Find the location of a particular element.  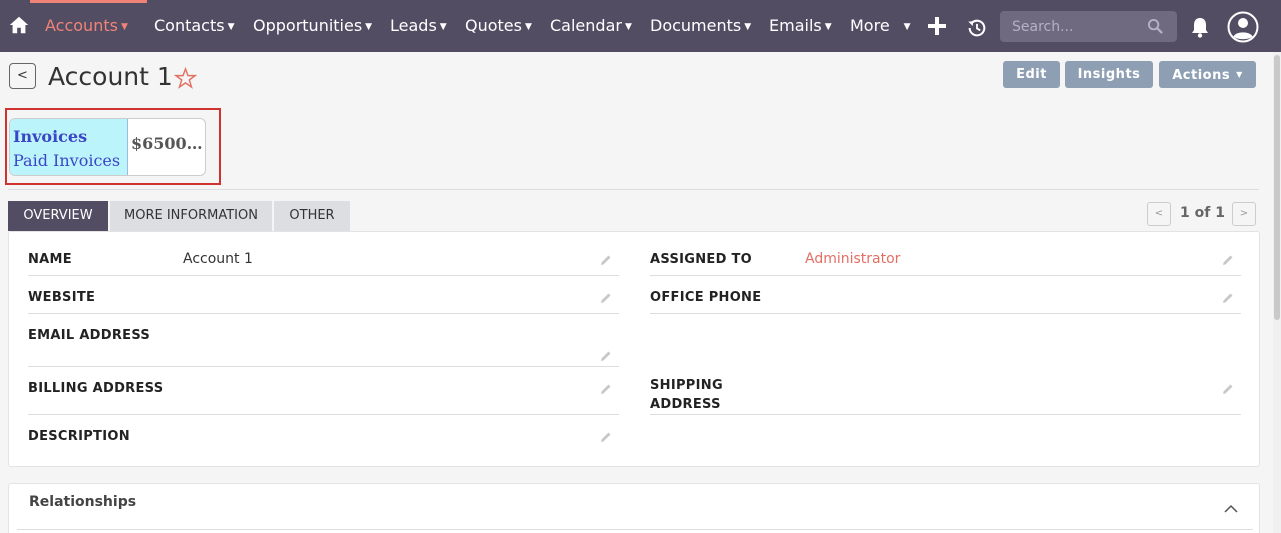

history-icon is located at coordinates (977, 28).